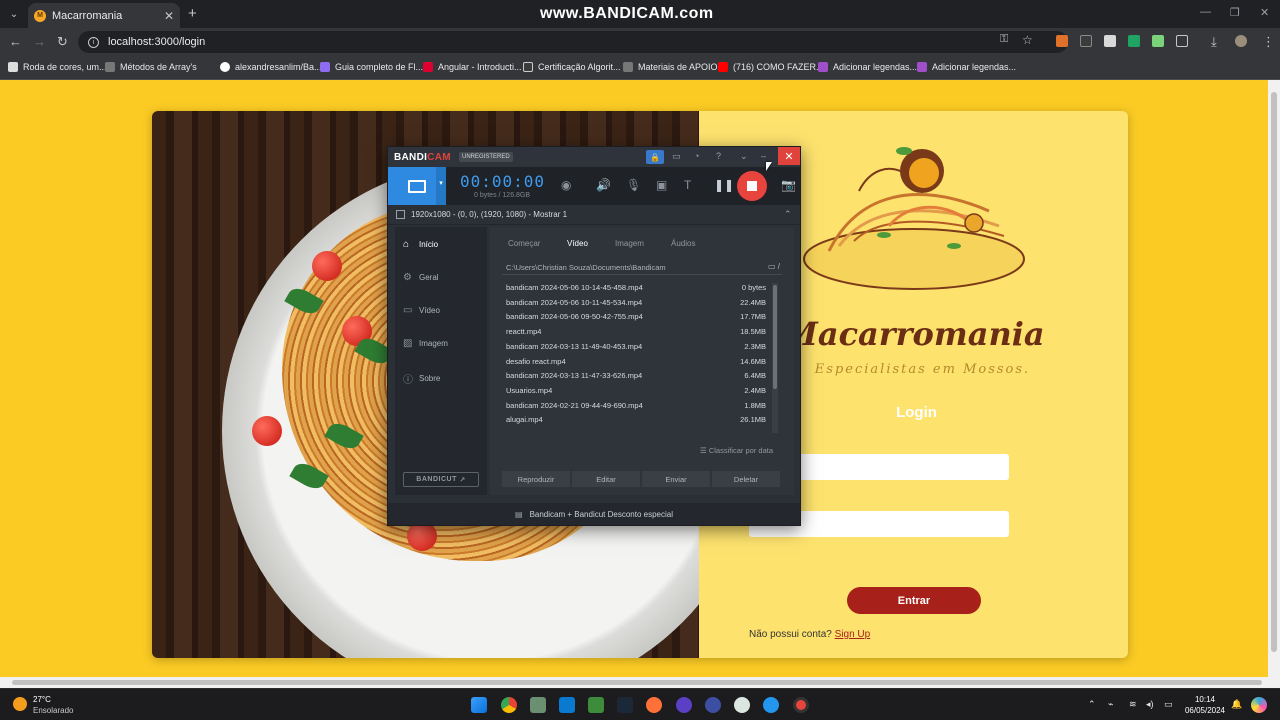 The height and width of the screenshot is (720, 1280). Describe the element at coordinates (62, 42) in the screenshot. I see `reload-icon: ↻` at that location.